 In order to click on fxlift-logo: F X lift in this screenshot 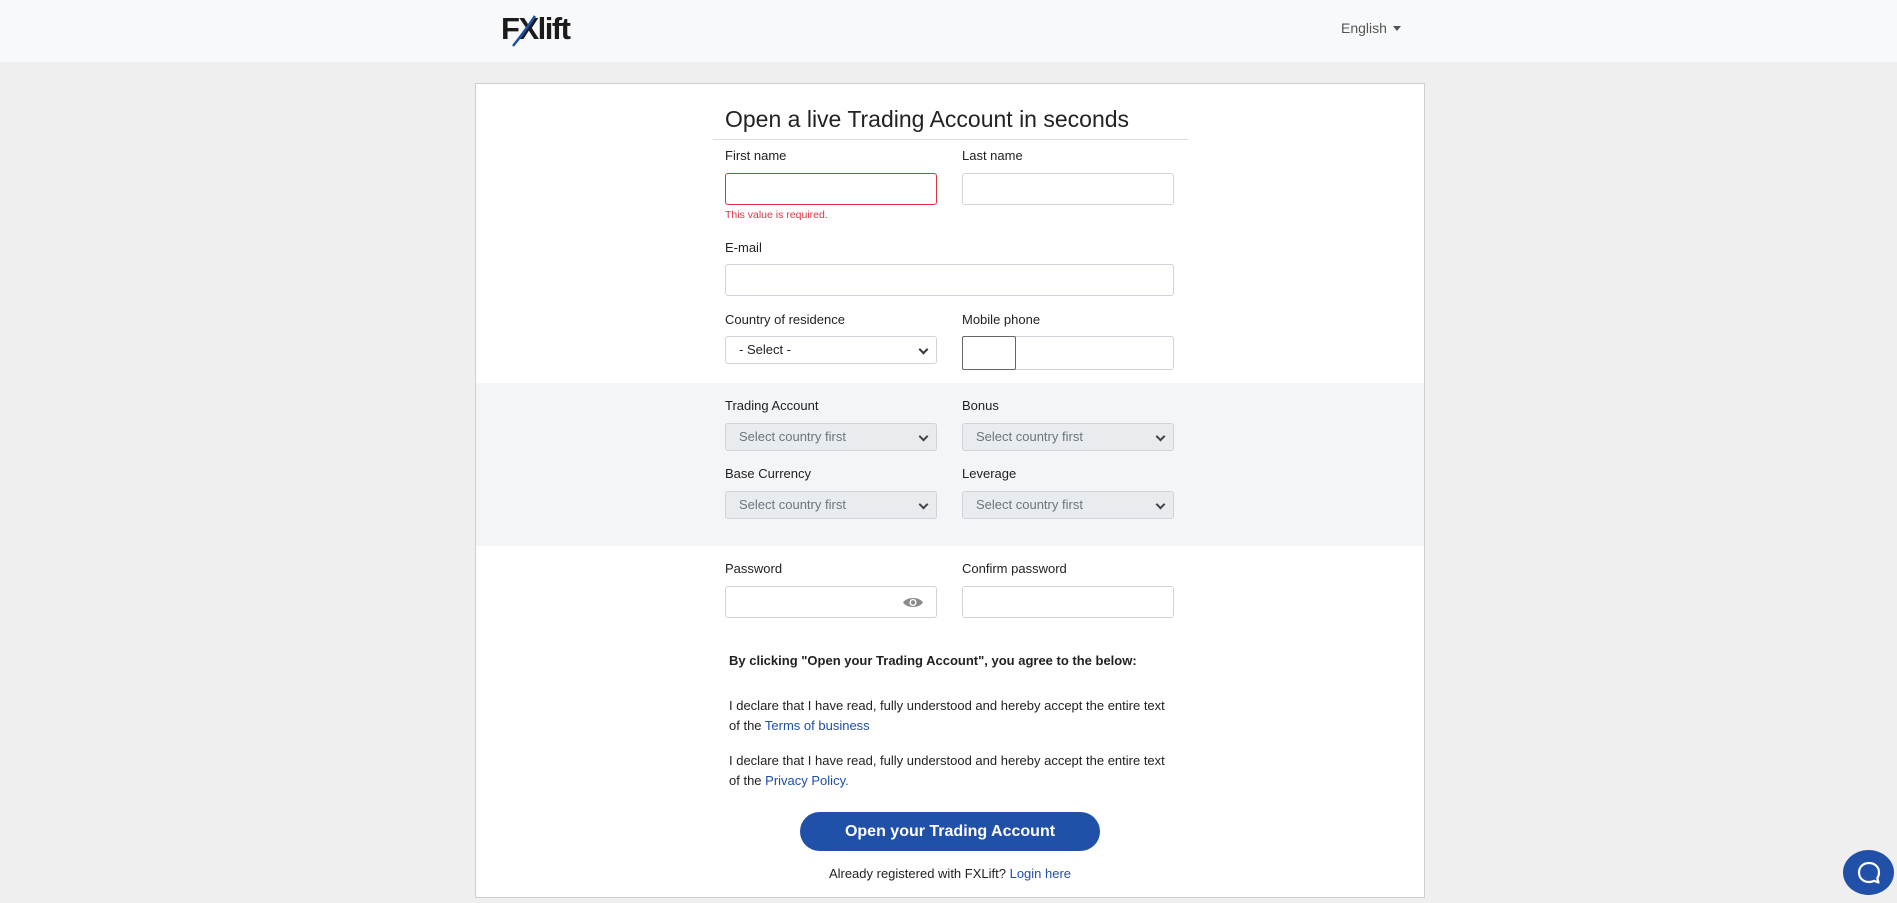, I will do `click(536, 29)`.